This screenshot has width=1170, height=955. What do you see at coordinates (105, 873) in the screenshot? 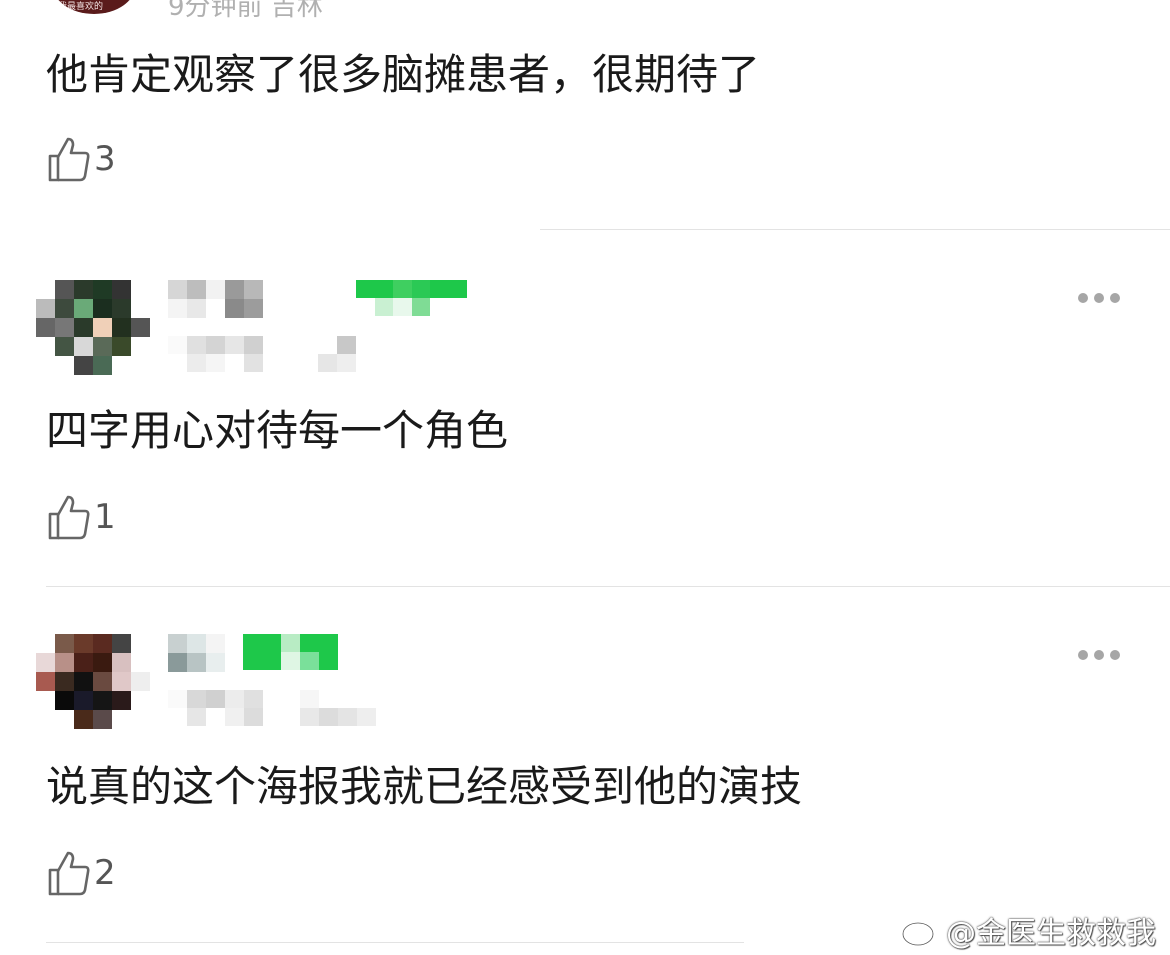
I see `like-count: 2` at bounding box center [105, 873].